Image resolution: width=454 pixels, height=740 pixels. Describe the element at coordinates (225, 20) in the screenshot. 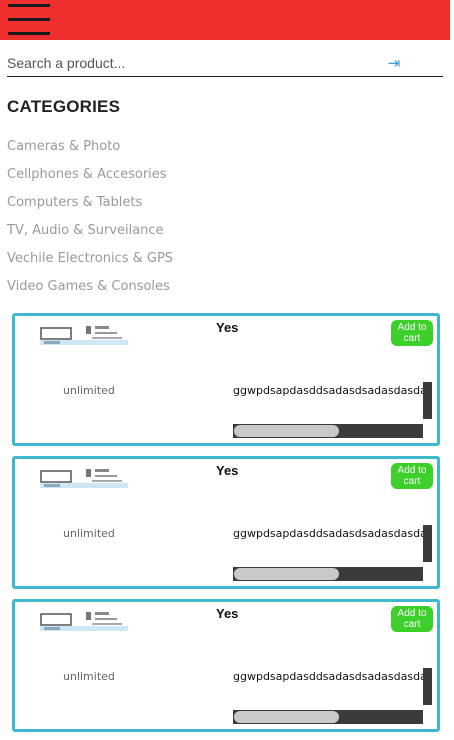

I see `top-bar` at that location.